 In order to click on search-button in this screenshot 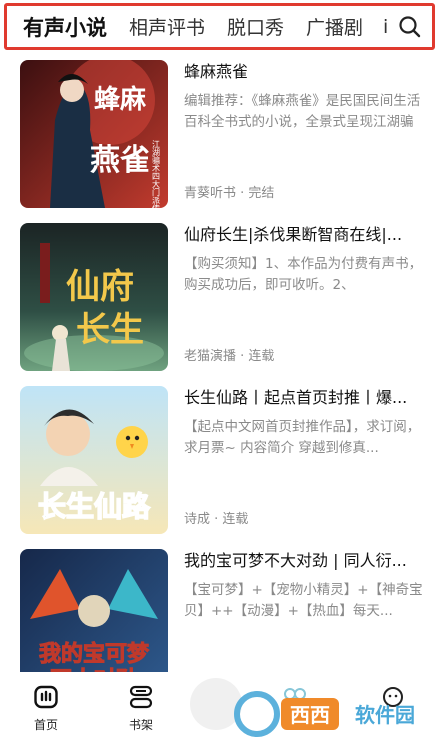, I will do `click(410, 27)`.